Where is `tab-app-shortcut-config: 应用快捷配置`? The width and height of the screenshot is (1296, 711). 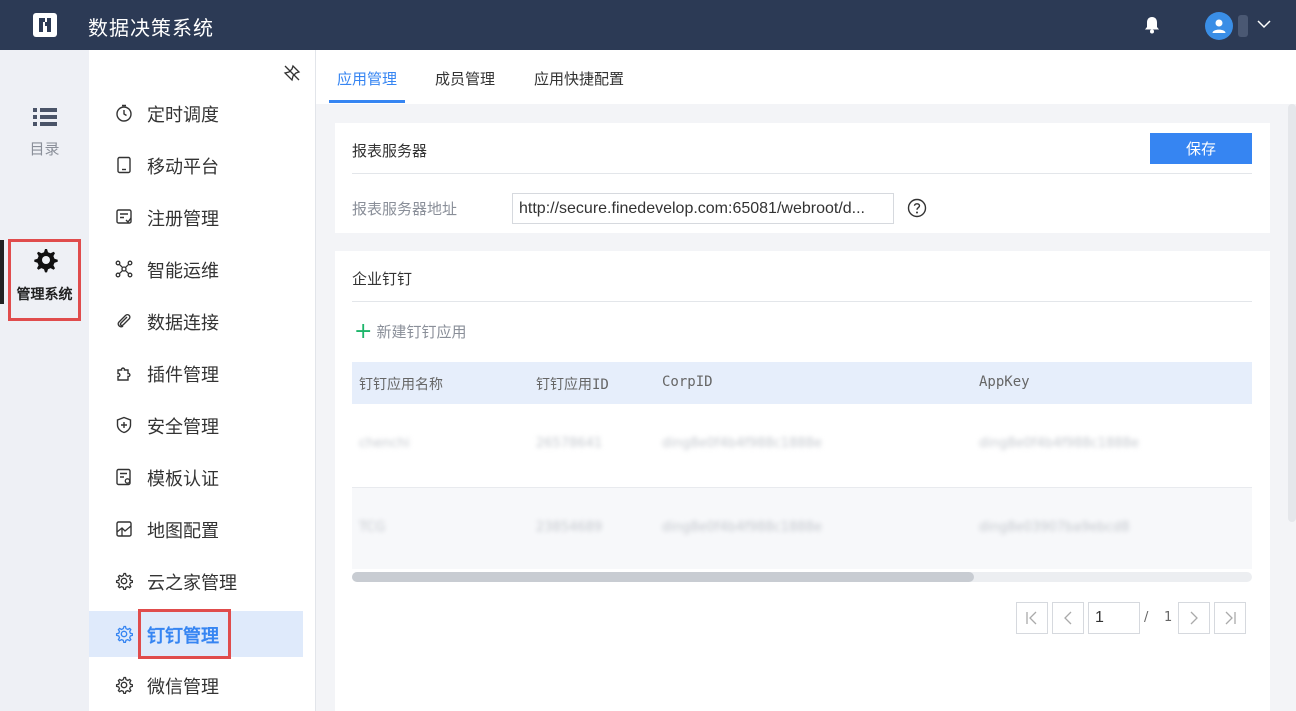 tab-app-shortcut-config: 应用快捷配置 is located at coordinates (579, 78).